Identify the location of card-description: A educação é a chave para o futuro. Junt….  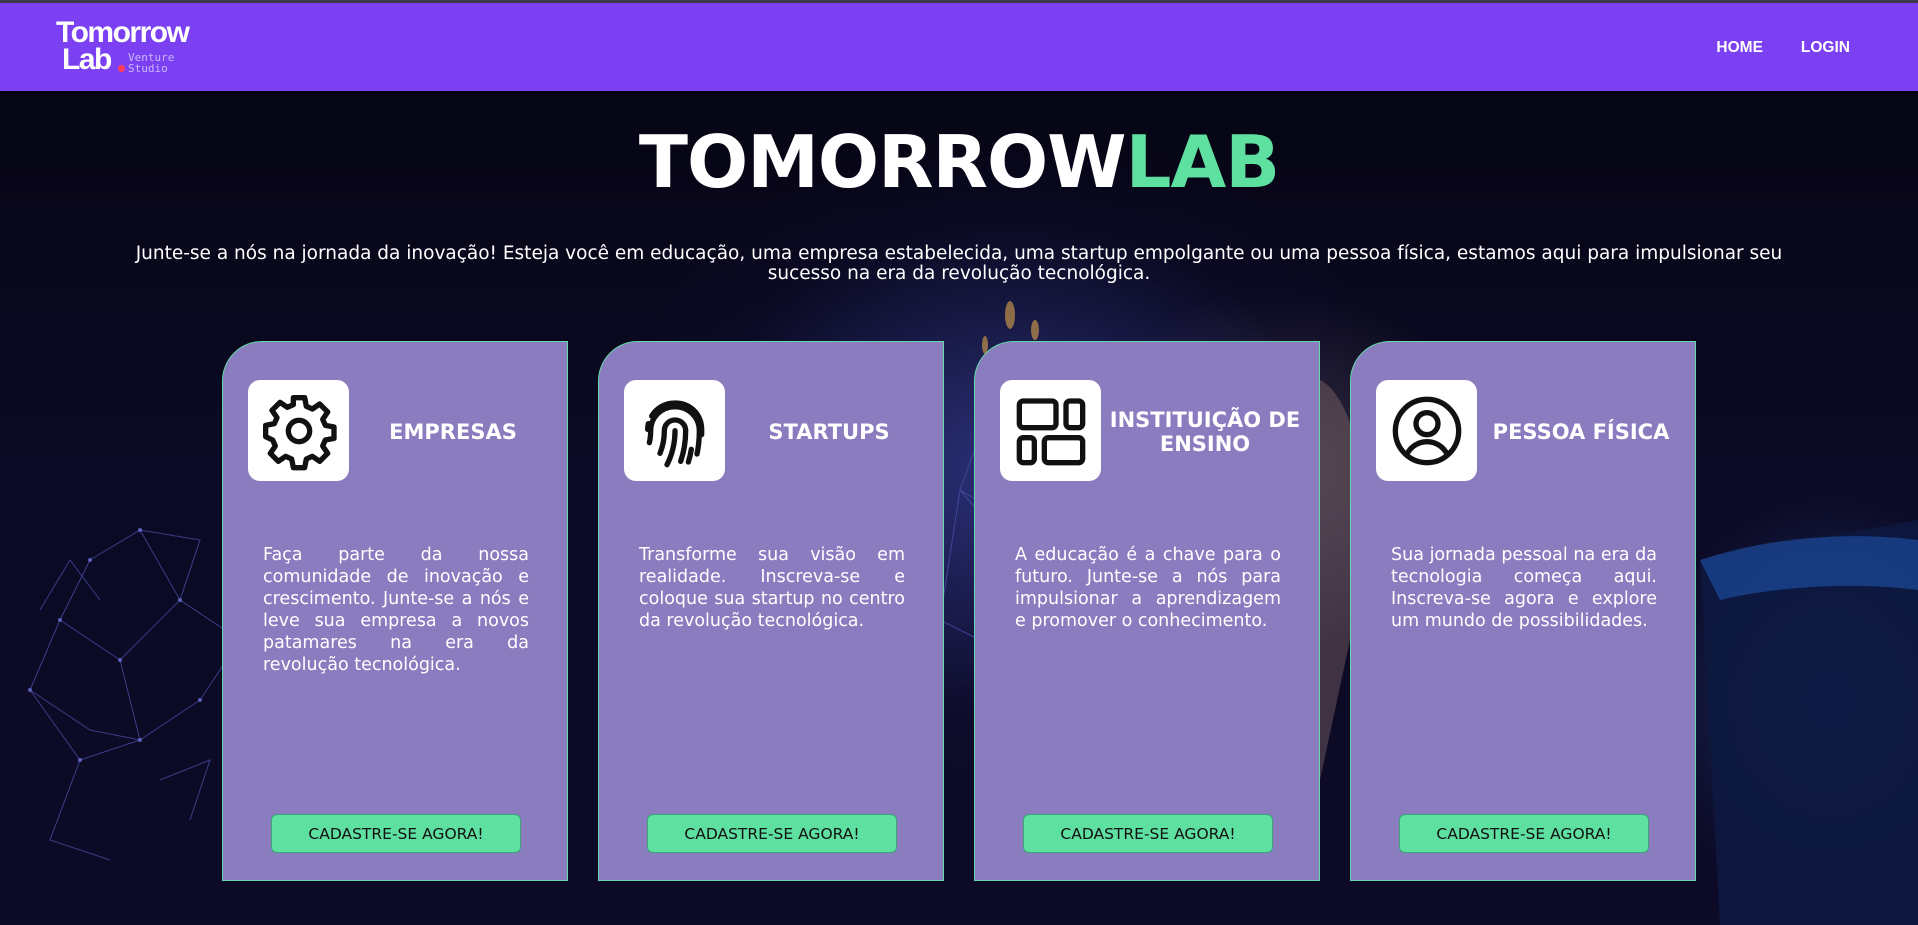
(1148, 588).